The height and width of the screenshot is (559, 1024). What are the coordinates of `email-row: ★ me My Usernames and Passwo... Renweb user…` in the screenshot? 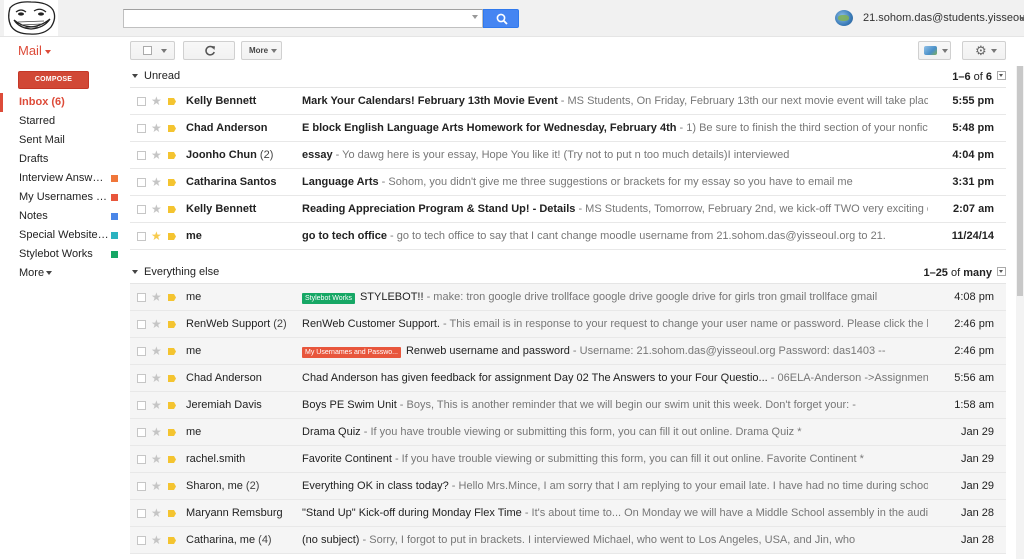 It's located at (568, 351).